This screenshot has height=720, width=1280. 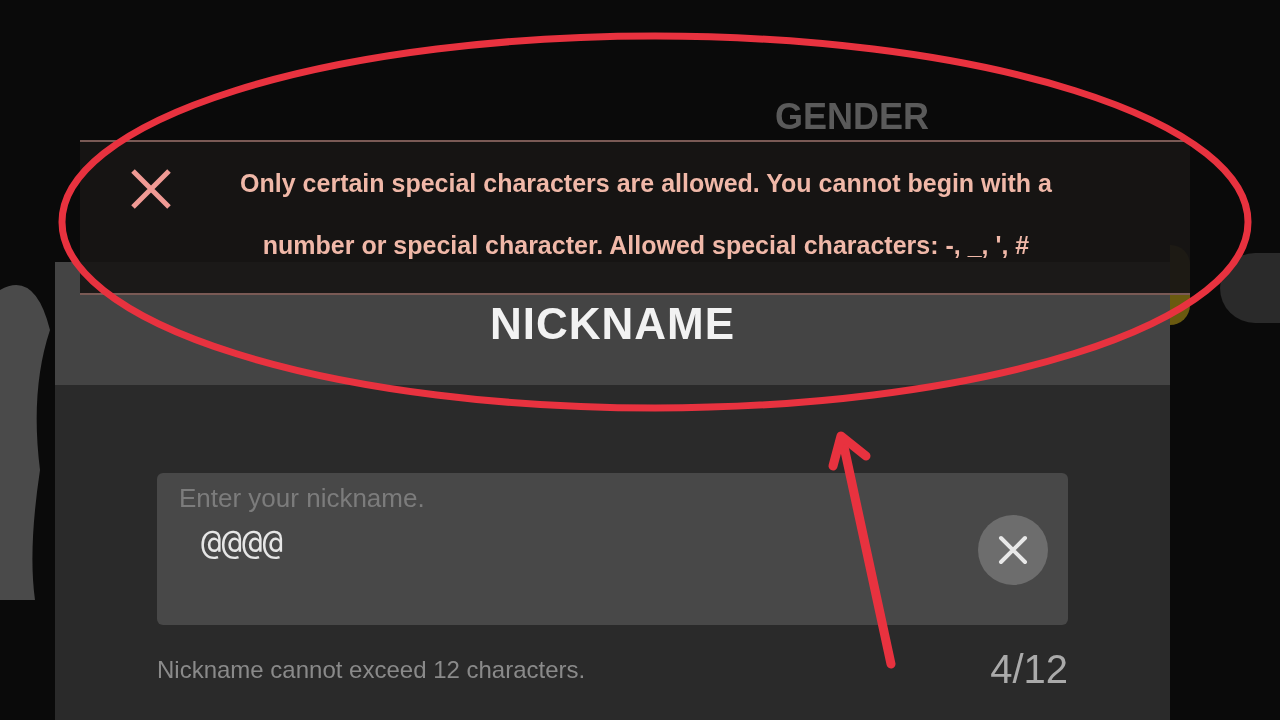 What do you see at coordinates (1250, 288) in the screenshot?
I see `round-button-edge` at bounding box center [1250, 288].